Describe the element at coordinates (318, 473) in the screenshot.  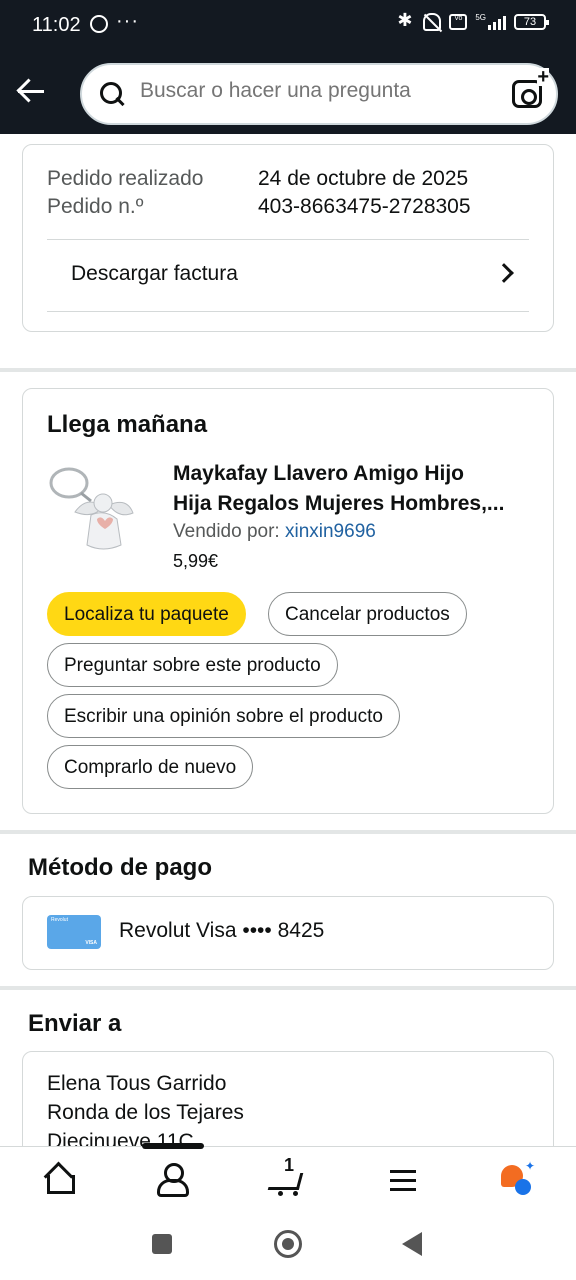
I see `product-title-line-1: Maykafay Llavero Amigo Hijo` at that location.